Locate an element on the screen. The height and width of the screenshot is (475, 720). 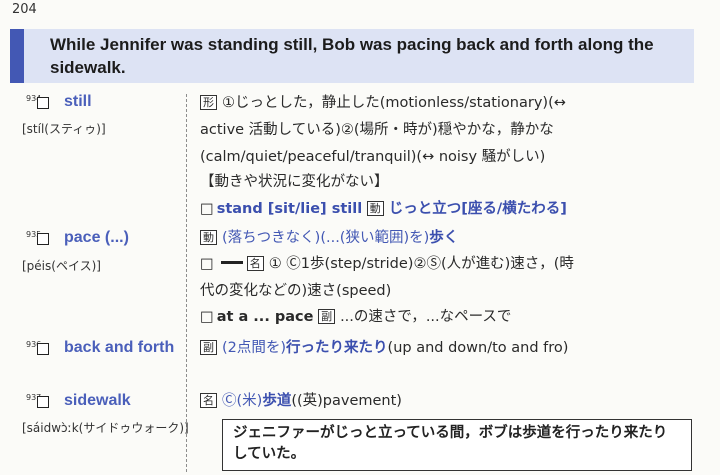
page-number: 204 is located at coordinates (24, 9).